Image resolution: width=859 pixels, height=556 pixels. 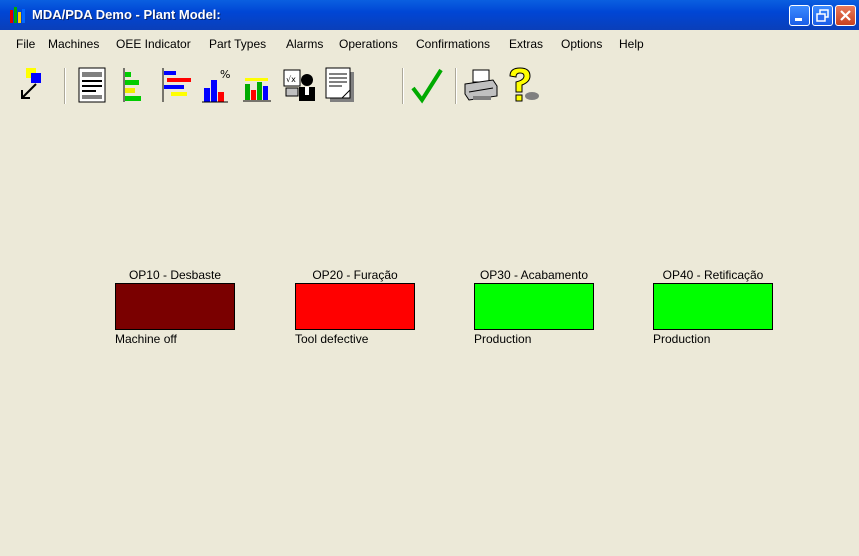 I want to click on minimize-icon, so click(x=798, y=19).